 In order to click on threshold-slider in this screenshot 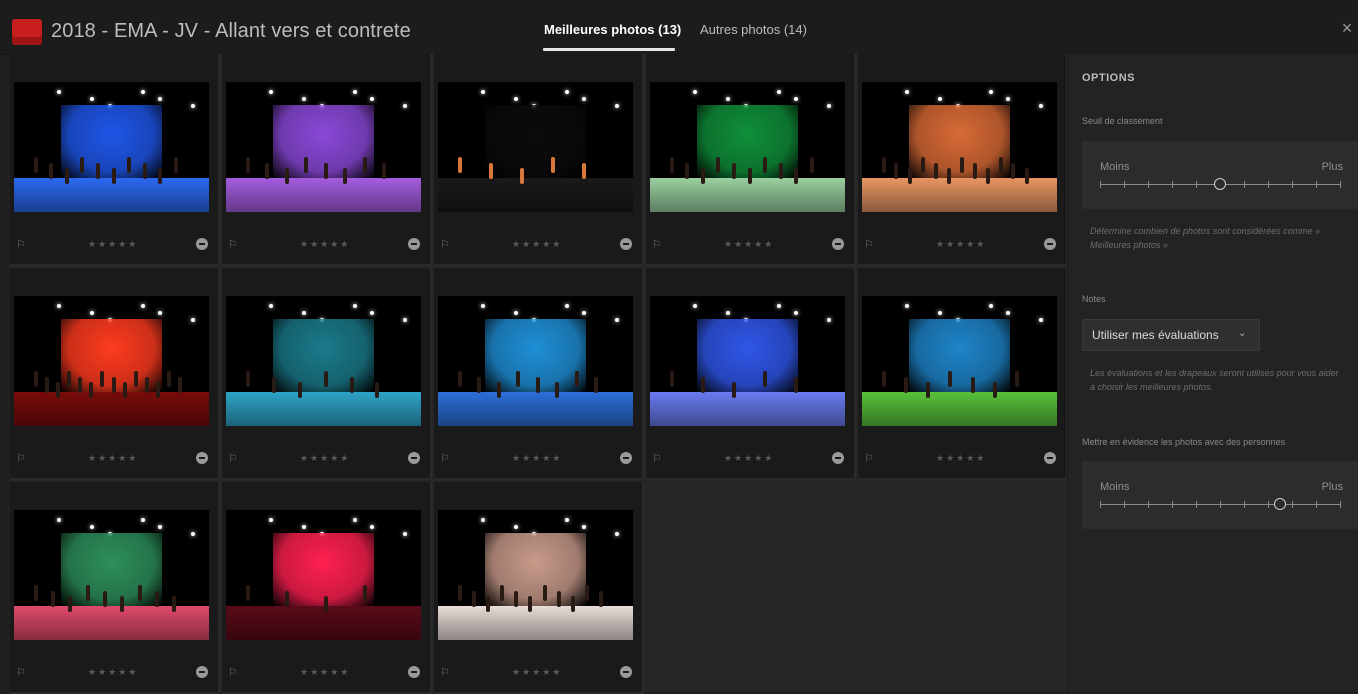, I will do `click(1220, 184)`.